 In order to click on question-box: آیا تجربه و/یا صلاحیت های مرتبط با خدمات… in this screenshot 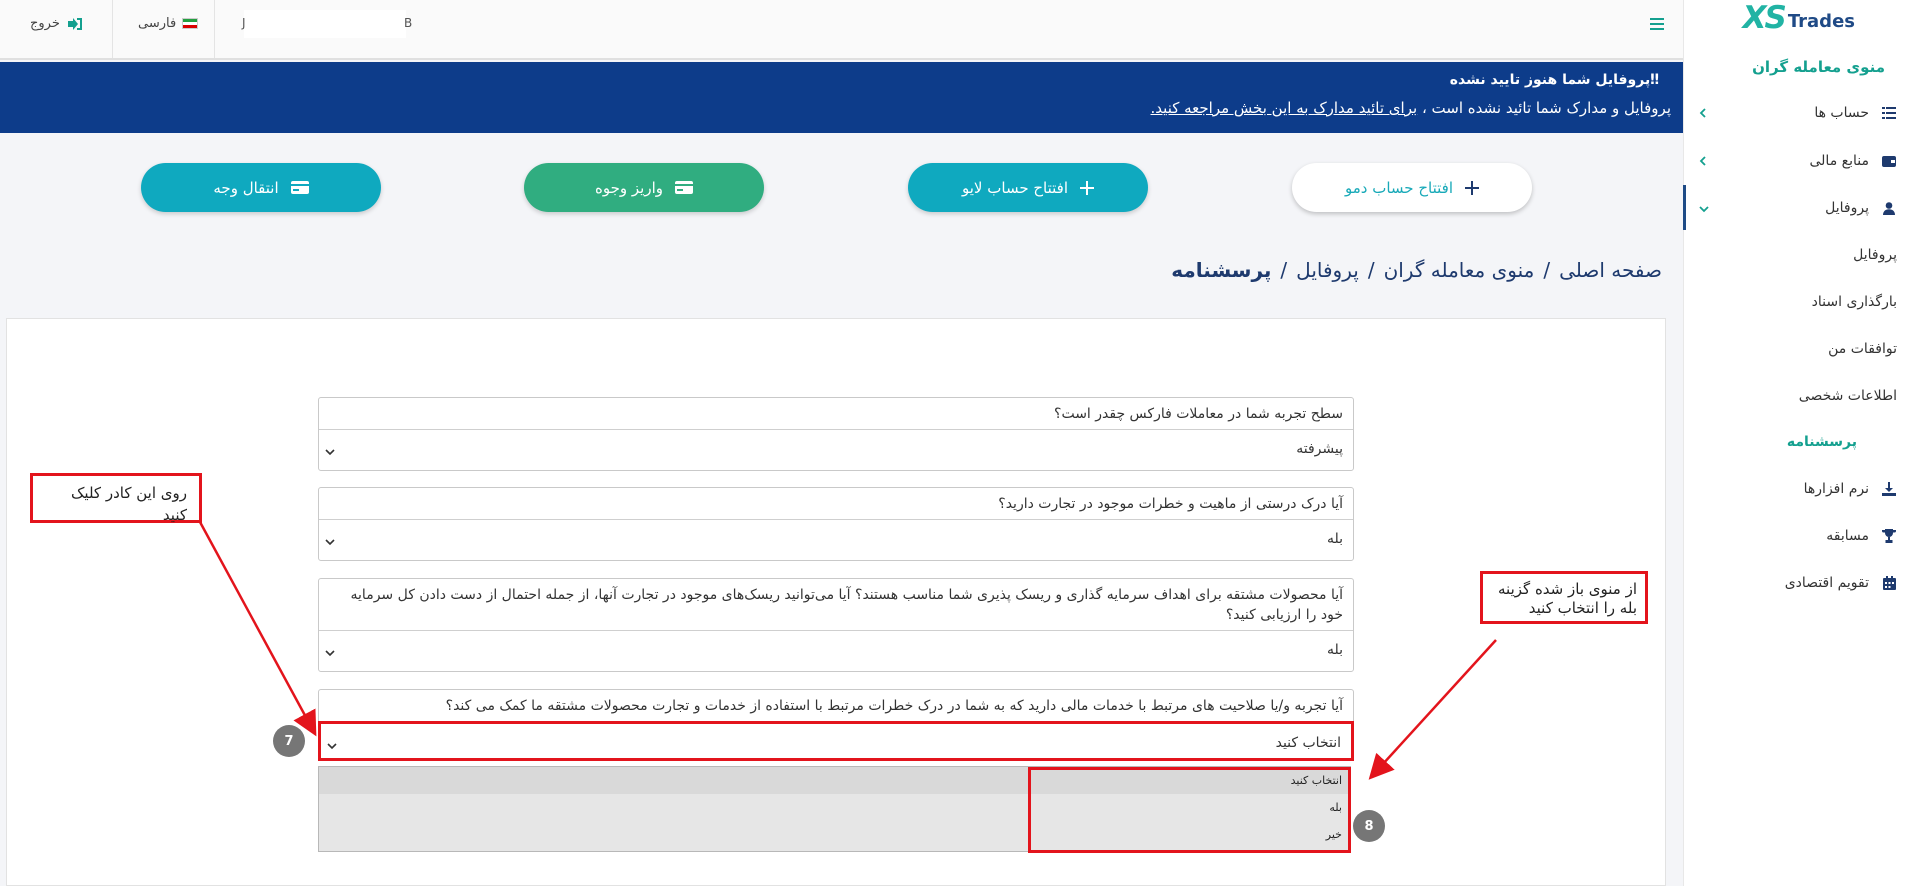, I will do `click(836, 725)`.